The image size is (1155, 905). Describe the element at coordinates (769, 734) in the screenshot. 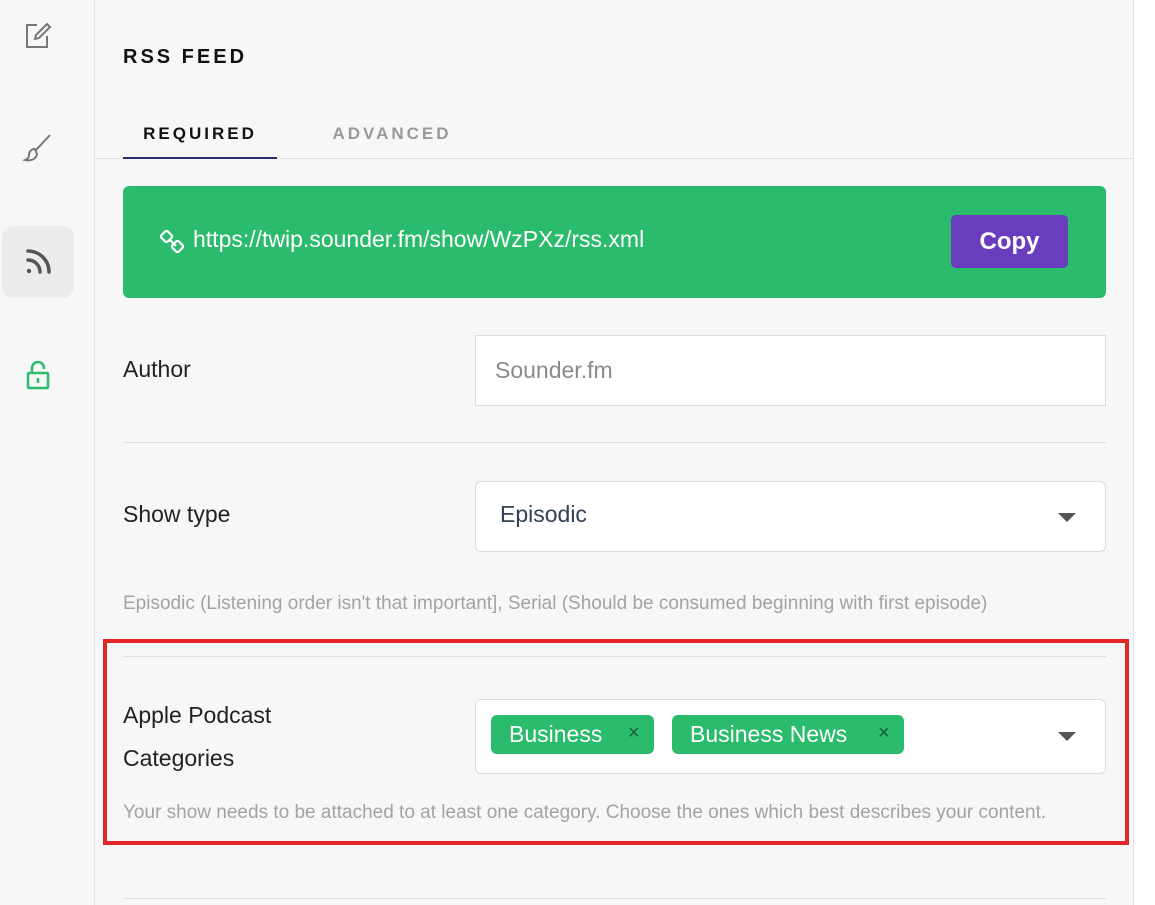

I see `category-chip-label: Business News` at that location.